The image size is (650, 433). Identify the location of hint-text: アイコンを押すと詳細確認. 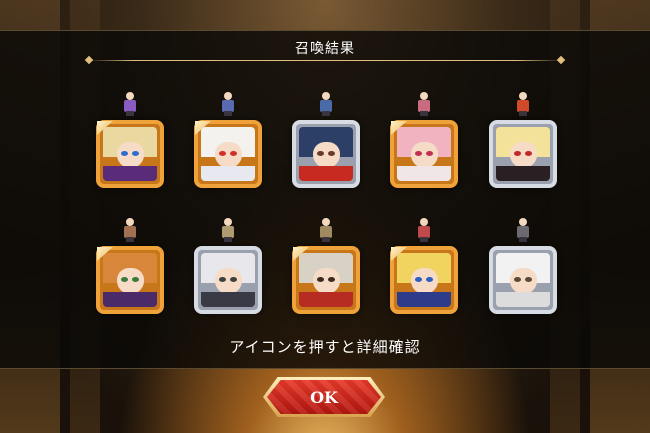
(325, 347).